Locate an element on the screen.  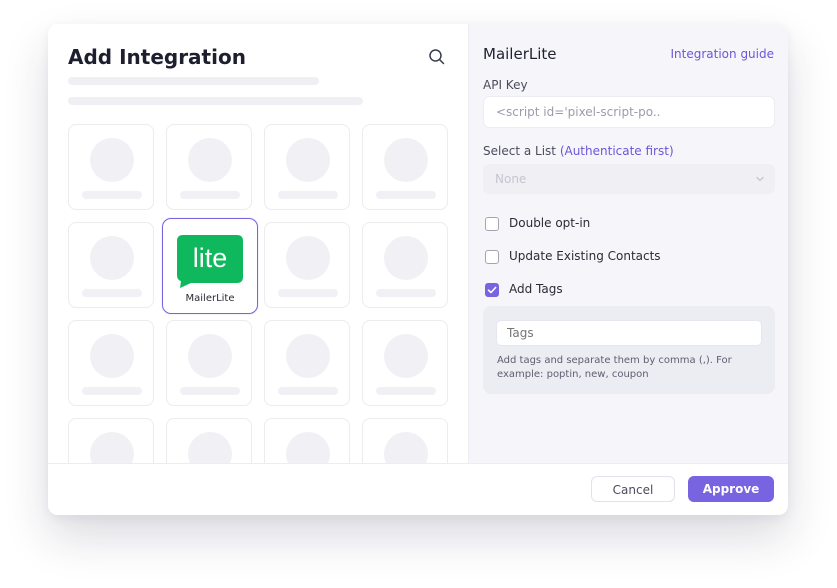
integration-name: MailerLite is located at coordinates (520, 54).